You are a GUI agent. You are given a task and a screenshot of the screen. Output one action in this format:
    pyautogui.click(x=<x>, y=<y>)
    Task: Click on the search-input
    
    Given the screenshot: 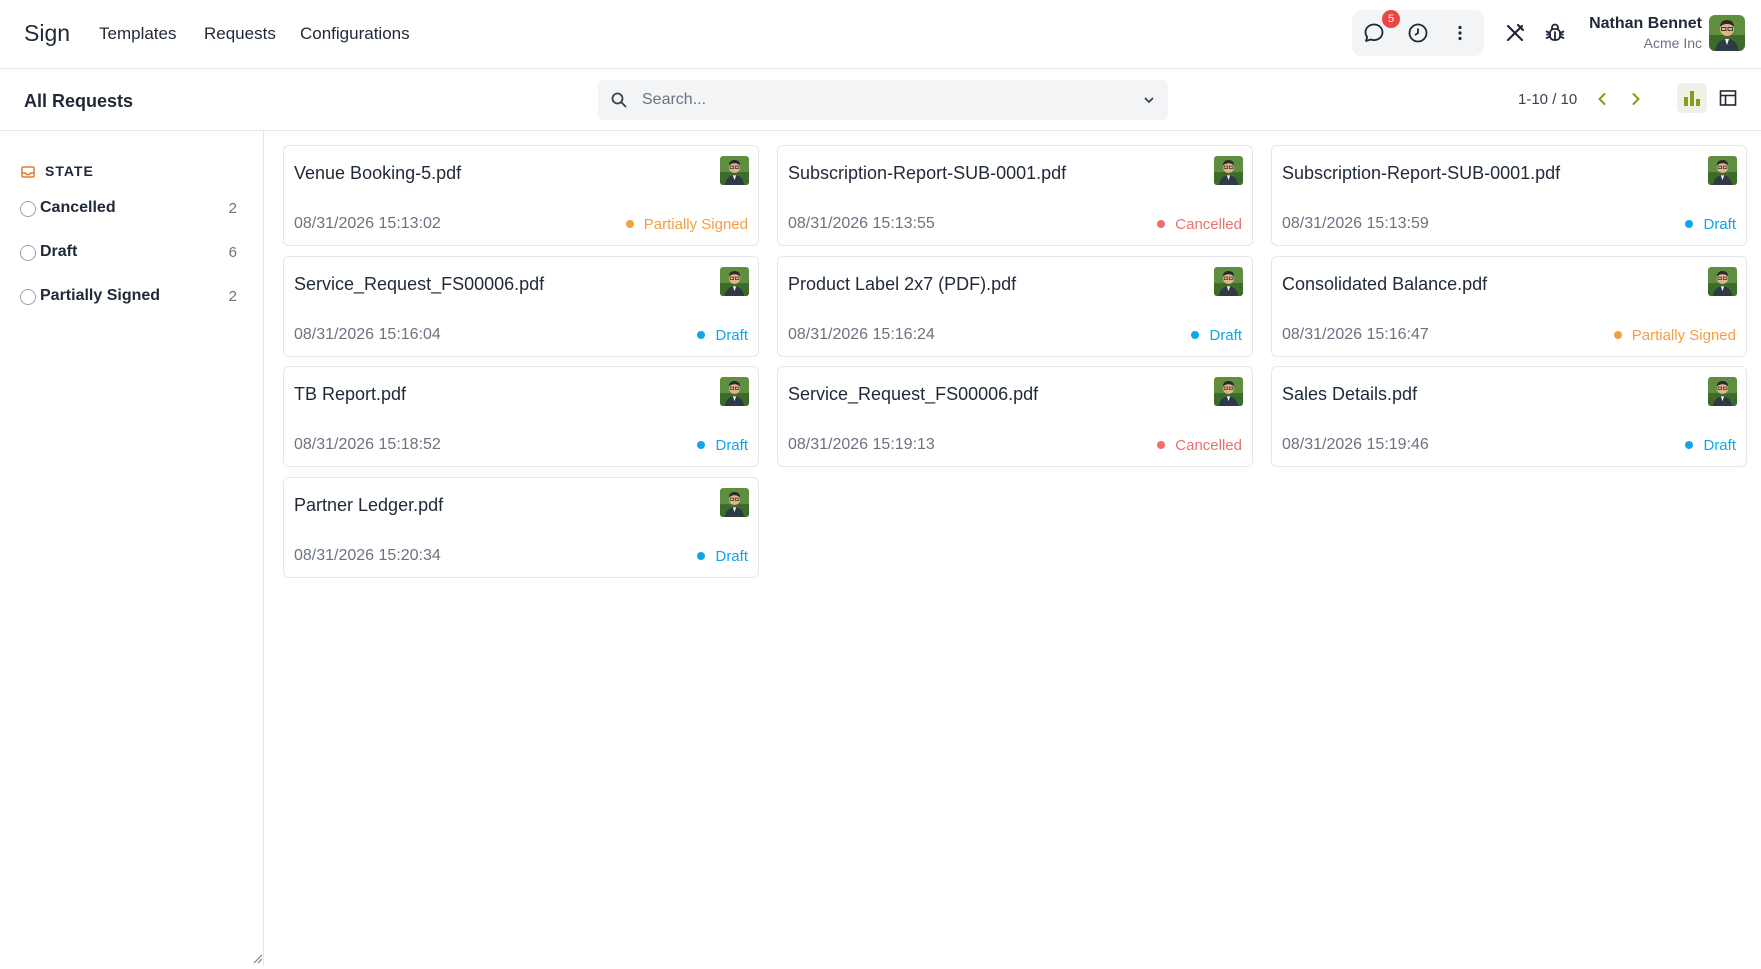 What is the action you would take?
    pyautogui.click(x=882, y=100)
    